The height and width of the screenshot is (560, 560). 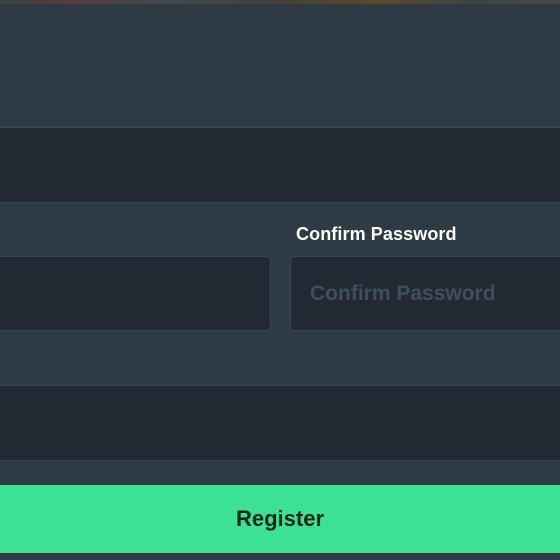 I want to click on password-input-field, so click(x=135, y=293).